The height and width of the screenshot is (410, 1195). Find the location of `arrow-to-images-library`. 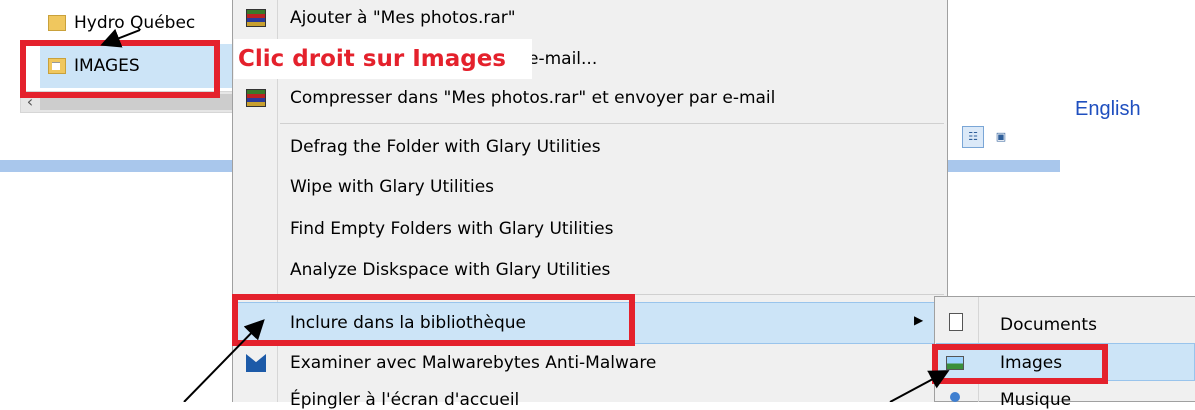

arrow-to-images-library is located at coordinates (919, 386).